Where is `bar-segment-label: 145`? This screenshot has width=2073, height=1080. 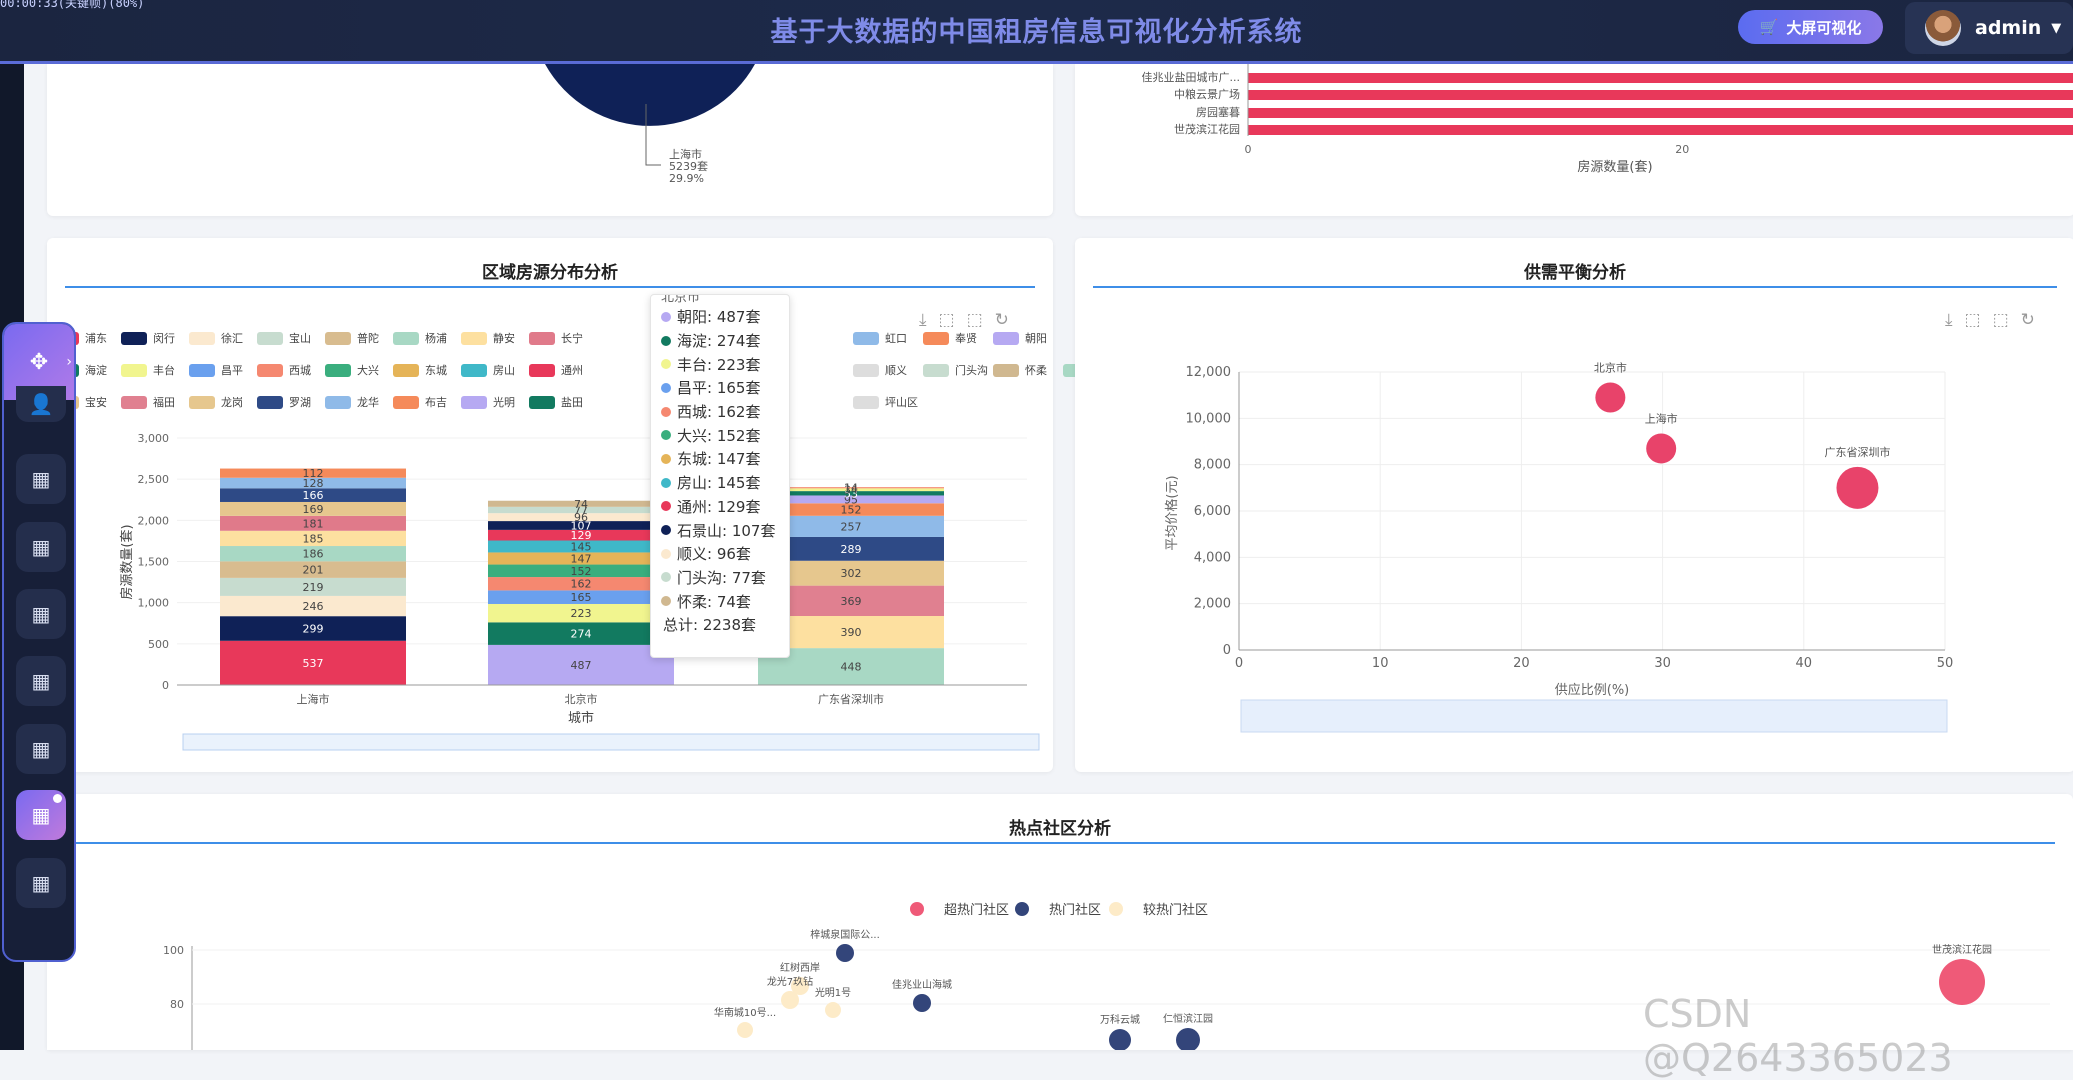 bar-segment-label: 145 is located at coordinates (581, 546).